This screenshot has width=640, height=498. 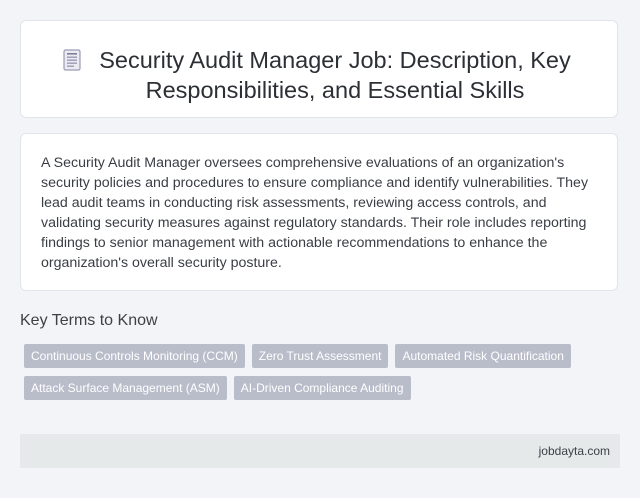 I want to click on footer-site-link: jobdayta.com, so click(x=574, y=451).